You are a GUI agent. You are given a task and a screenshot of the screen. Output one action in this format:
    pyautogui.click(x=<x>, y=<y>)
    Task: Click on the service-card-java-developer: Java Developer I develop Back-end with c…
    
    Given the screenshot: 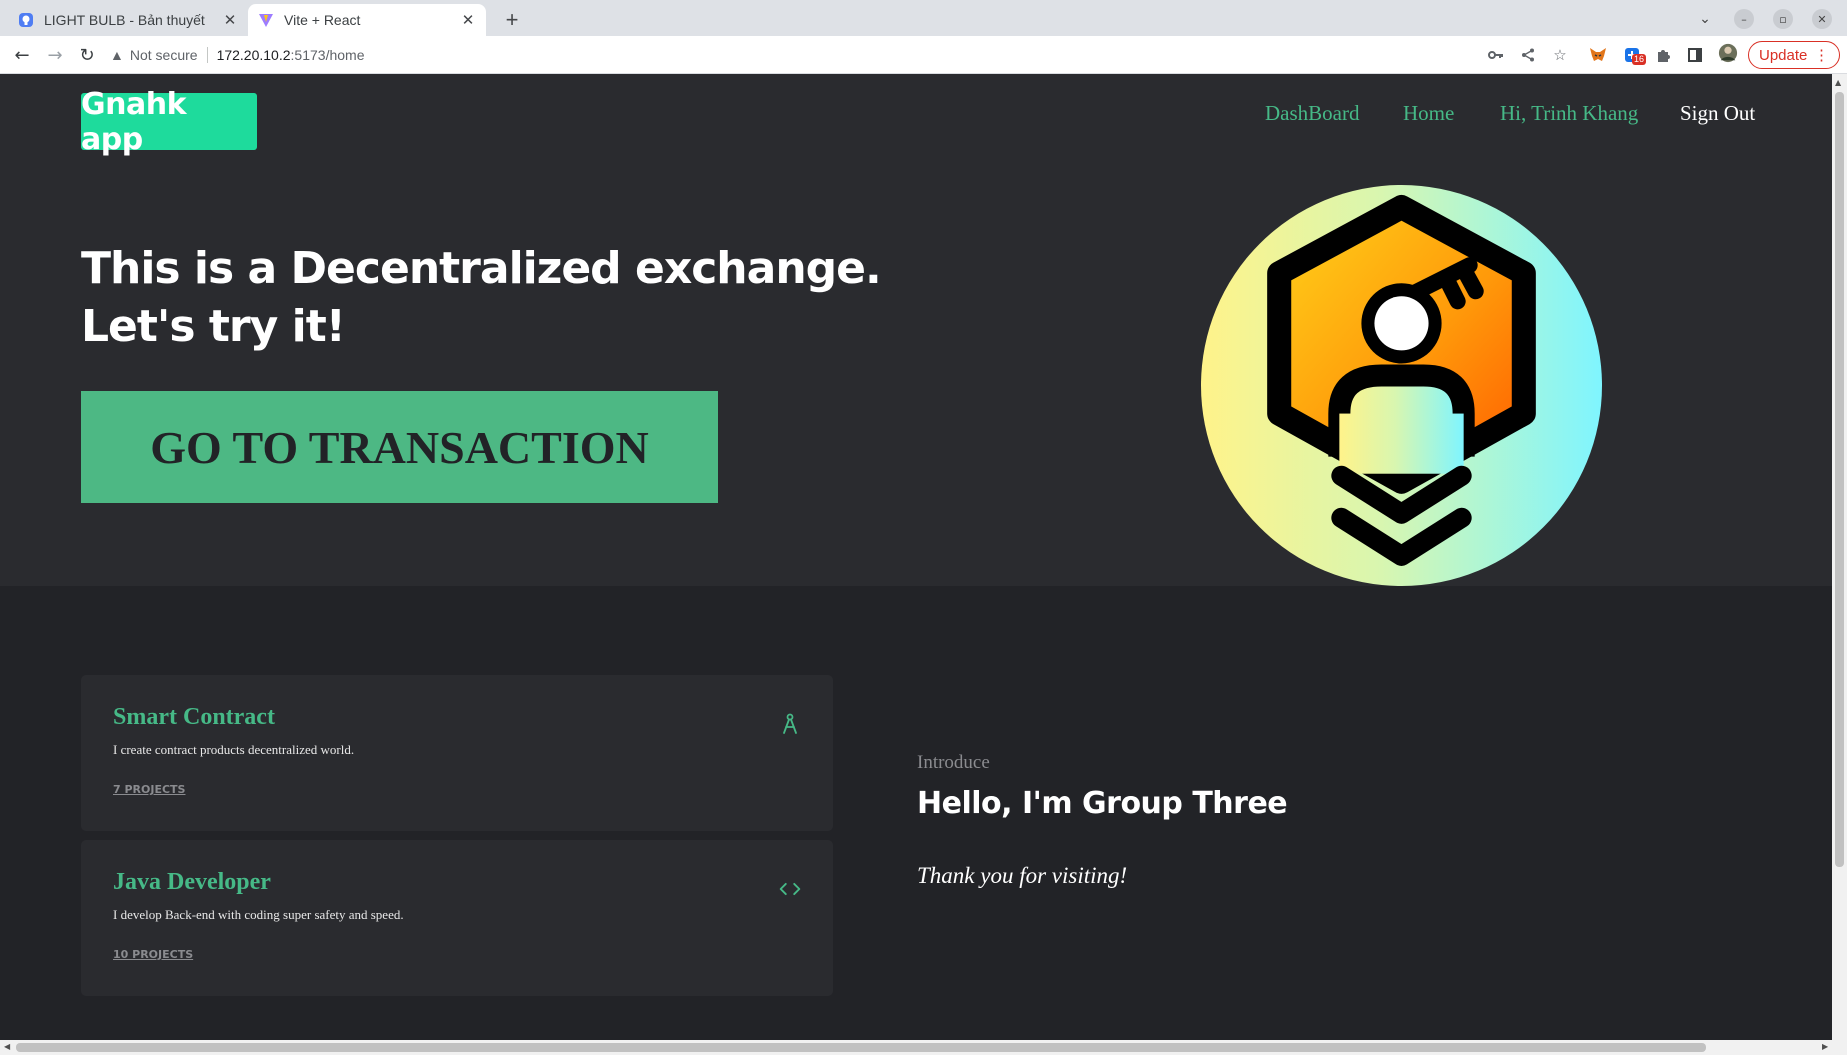 What is the action you would take?
    pyautogui.click(x=457, y=918)
    